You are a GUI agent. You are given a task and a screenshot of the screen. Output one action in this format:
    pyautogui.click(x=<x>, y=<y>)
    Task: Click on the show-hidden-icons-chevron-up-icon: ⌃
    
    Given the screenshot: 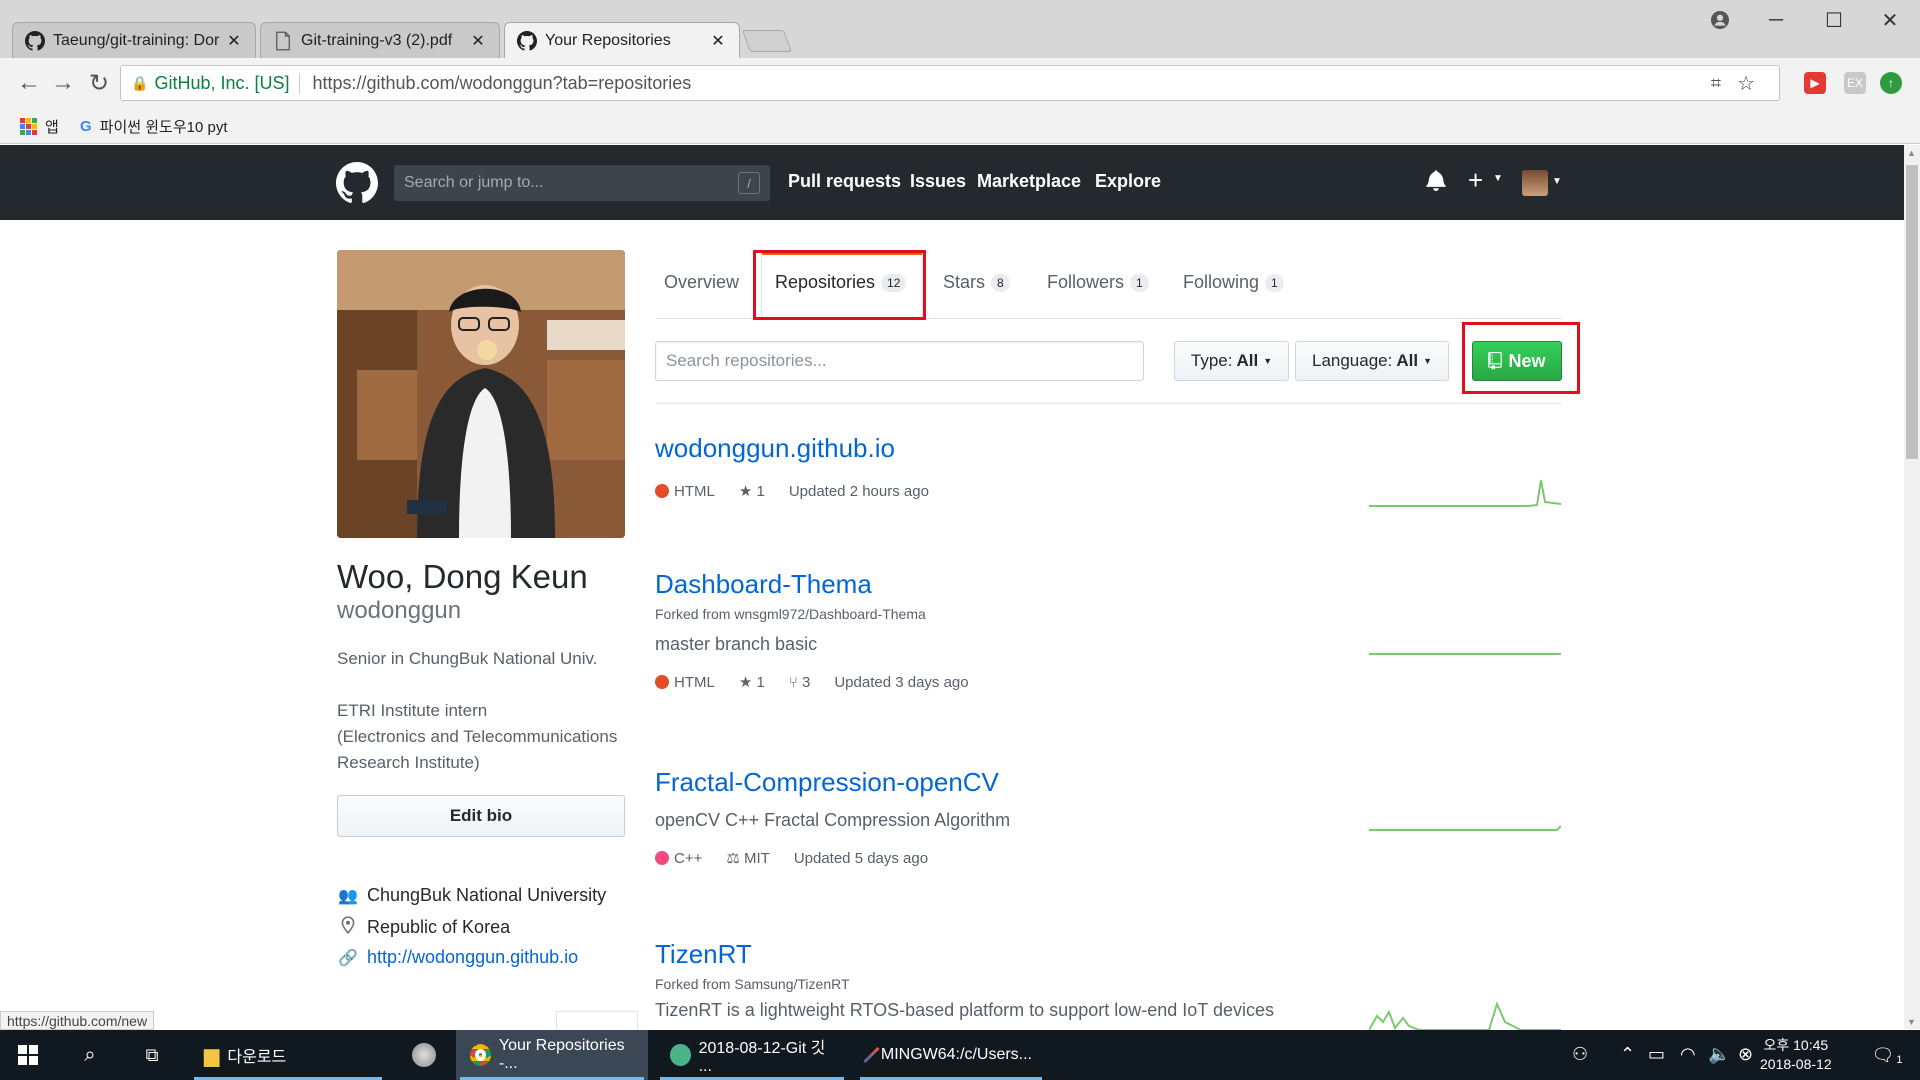 What is the action you would take?
    pyautogui.click(x=1627, y=1054)
    